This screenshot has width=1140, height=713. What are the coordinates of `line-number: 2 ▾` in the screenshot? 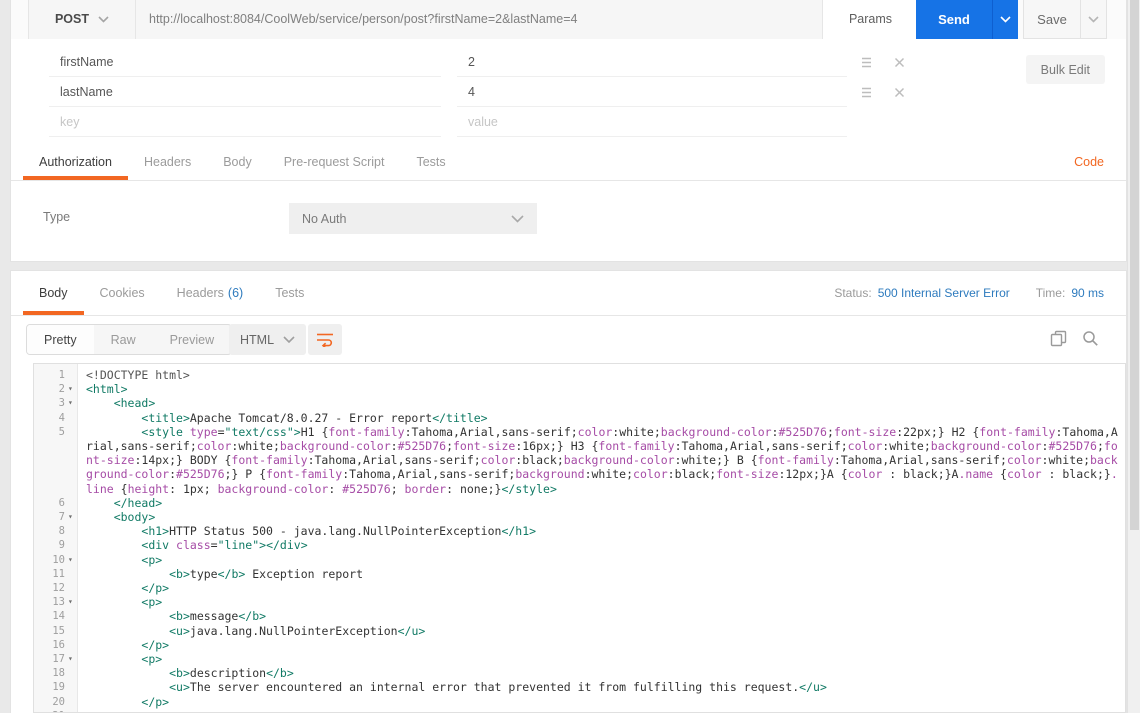 It's located at (56, 389).